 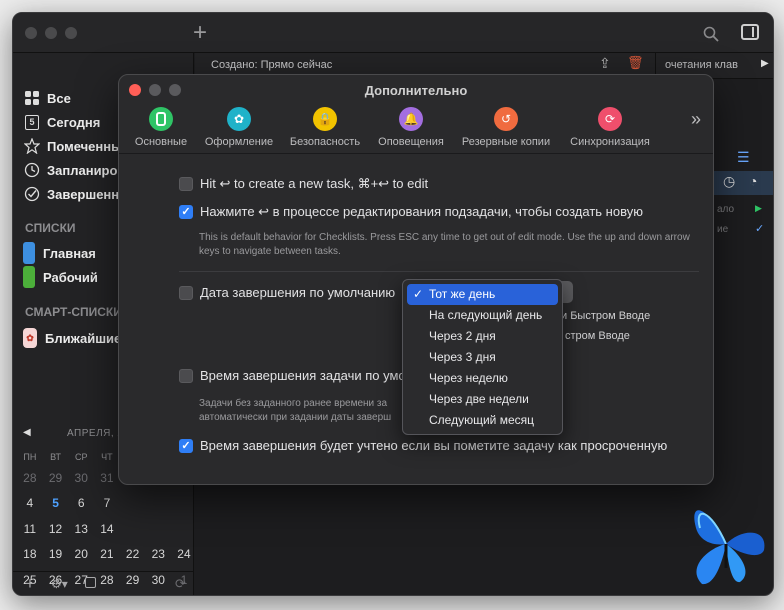 What do you see at coordinates (103, 583) in the screenshot?
I see `sidebar-bottom-bar: + ⚙▾ ⟳` at bounding box center [103, 583].